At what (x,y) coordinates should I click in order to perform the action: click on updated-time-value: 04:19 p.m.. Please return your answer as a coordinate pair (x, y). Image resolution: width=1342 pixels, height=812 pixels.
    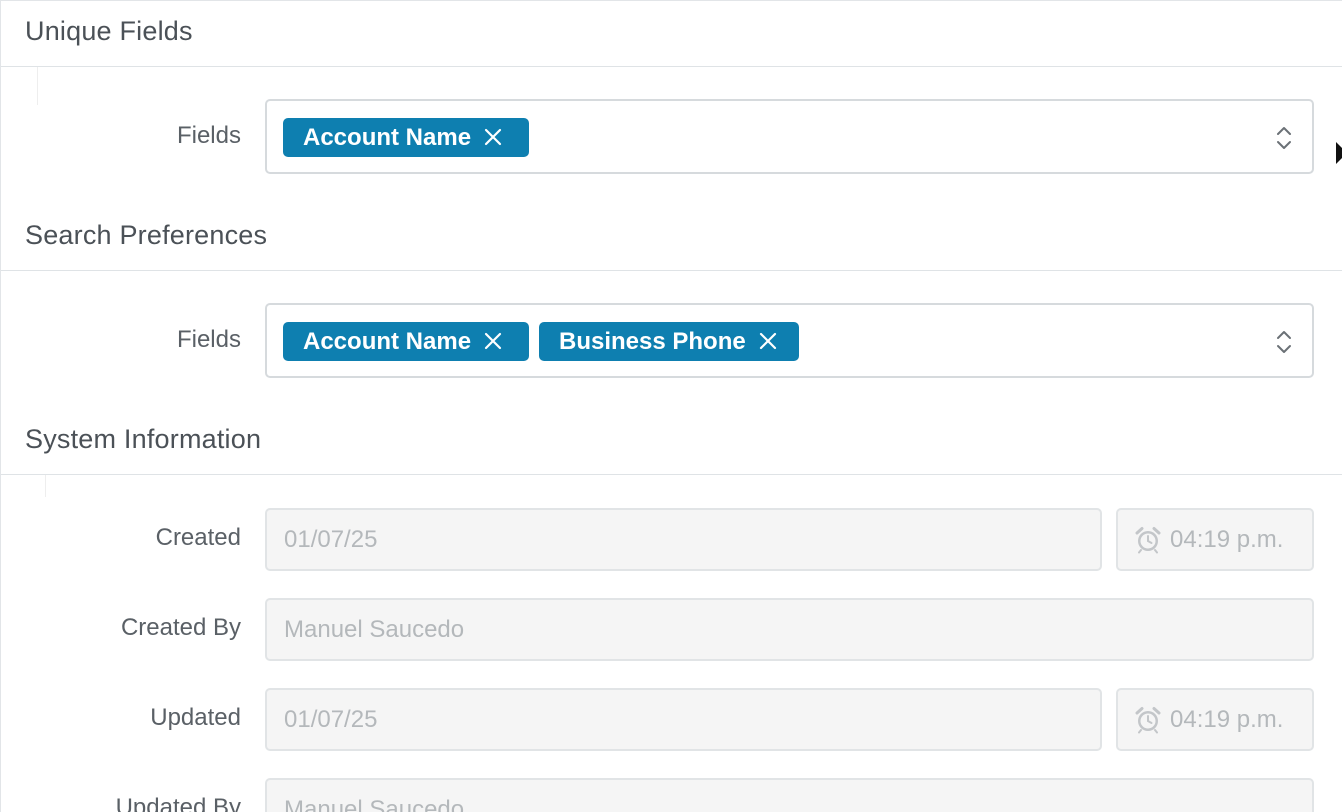
    Looking at the image, I should click on (1227, 719).